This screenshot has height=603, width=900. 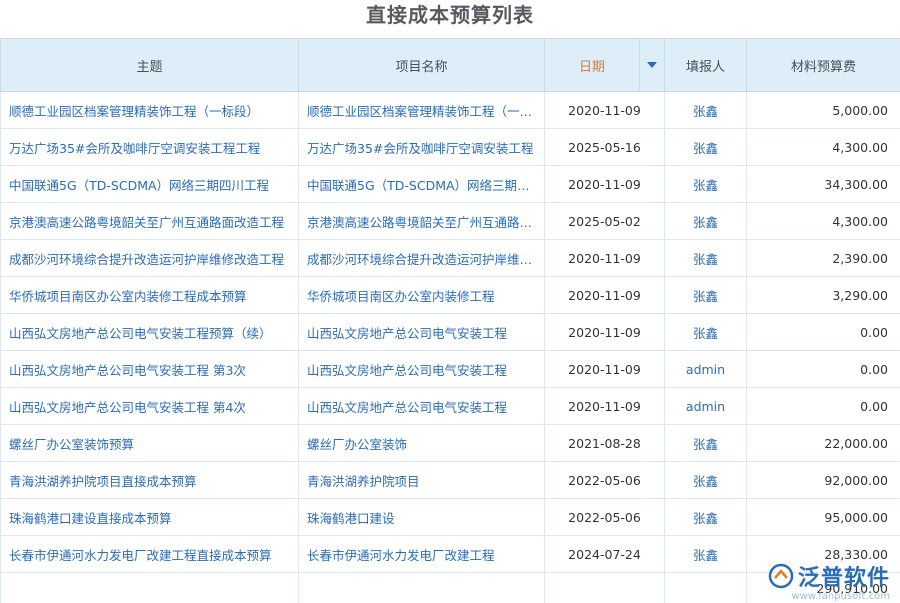 What do you see at coordinates (592, 65) in the screenshot?
I see `header-date-label: 日期` at bounding box center [592, 65].